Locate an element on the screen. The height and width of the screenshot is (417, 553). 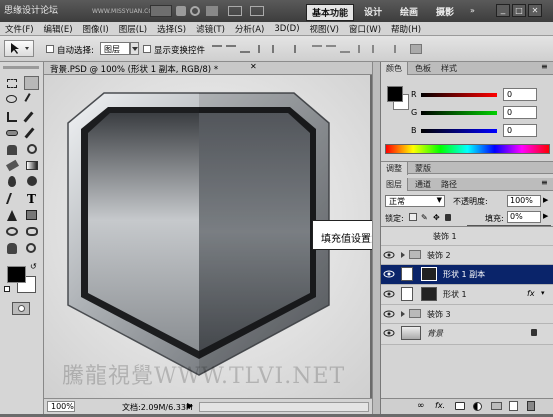
menu-help: 帮助(H) is located at coordinates (406, 29).